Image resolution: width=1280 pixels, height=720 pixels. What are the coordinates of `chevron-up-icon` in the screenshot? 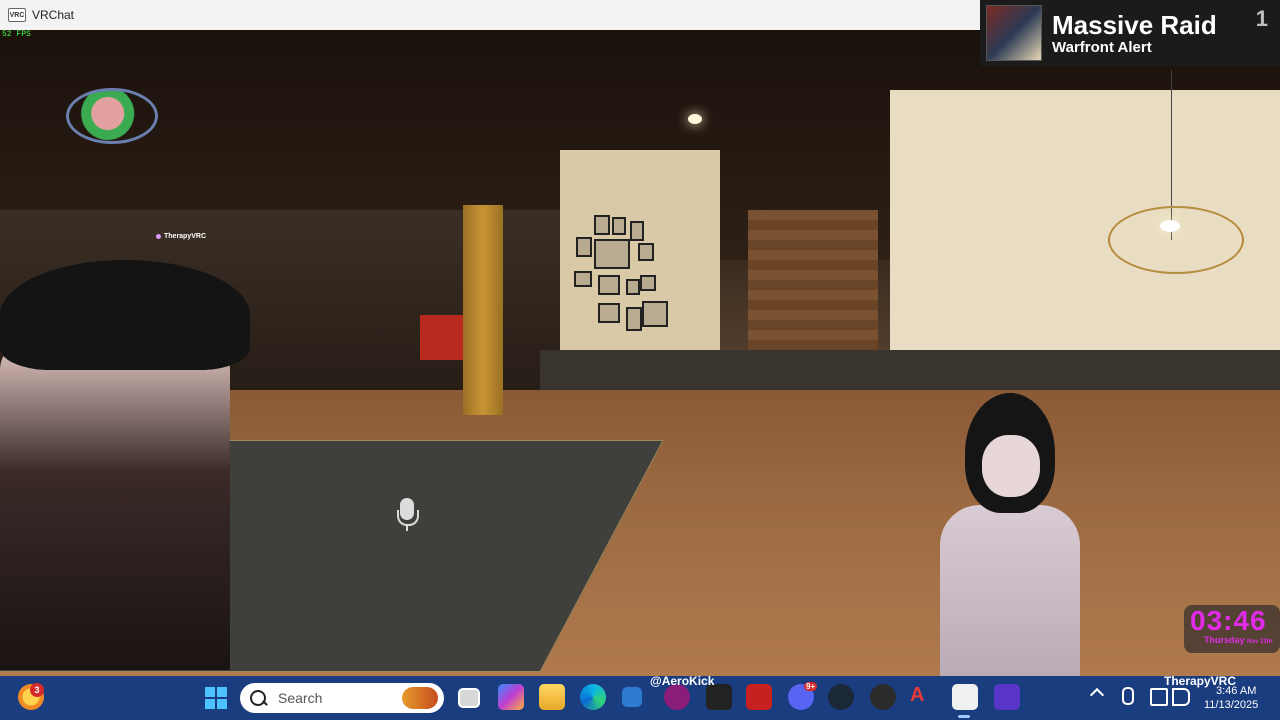 It's located at (1097, 695).